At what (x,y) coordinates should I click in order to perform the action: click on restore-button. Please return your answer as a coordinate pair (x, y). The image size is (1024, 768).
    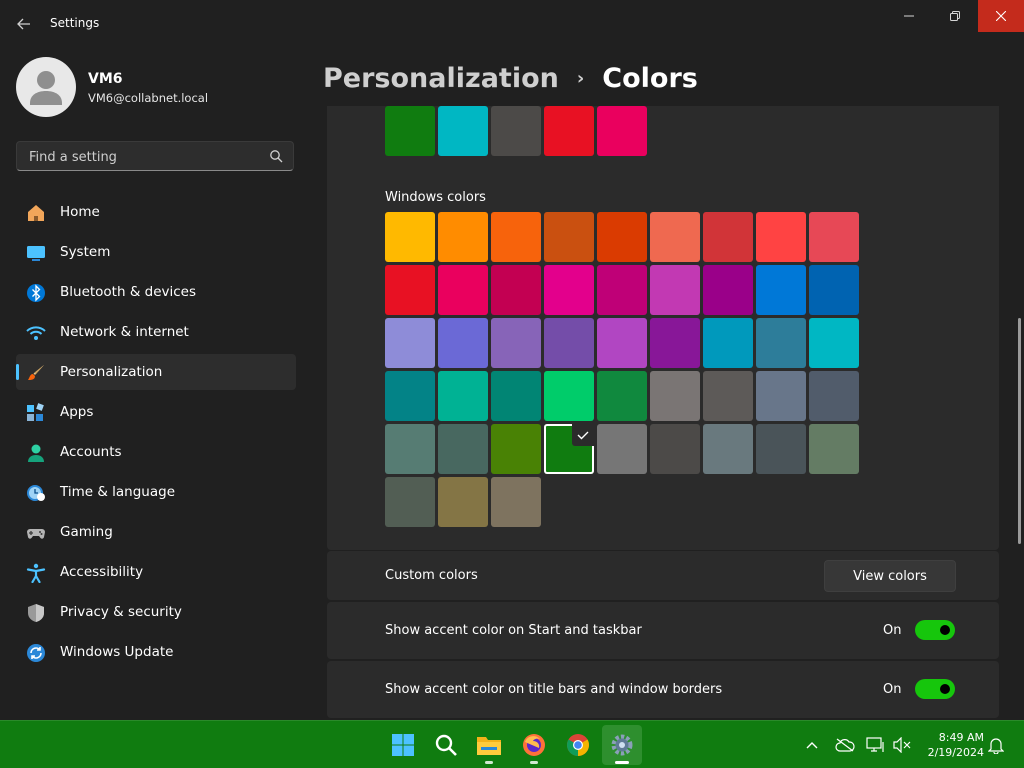
    Looking at the image, I should click on (955, 16).